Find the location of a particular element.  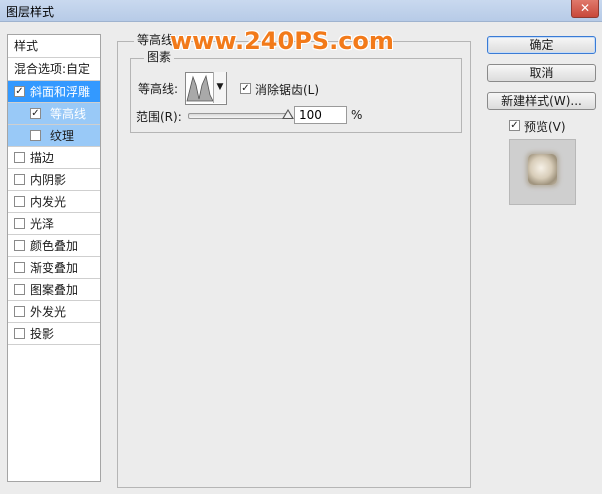

sidebar-header-label: 样式 is located at coordinates (26, 46).